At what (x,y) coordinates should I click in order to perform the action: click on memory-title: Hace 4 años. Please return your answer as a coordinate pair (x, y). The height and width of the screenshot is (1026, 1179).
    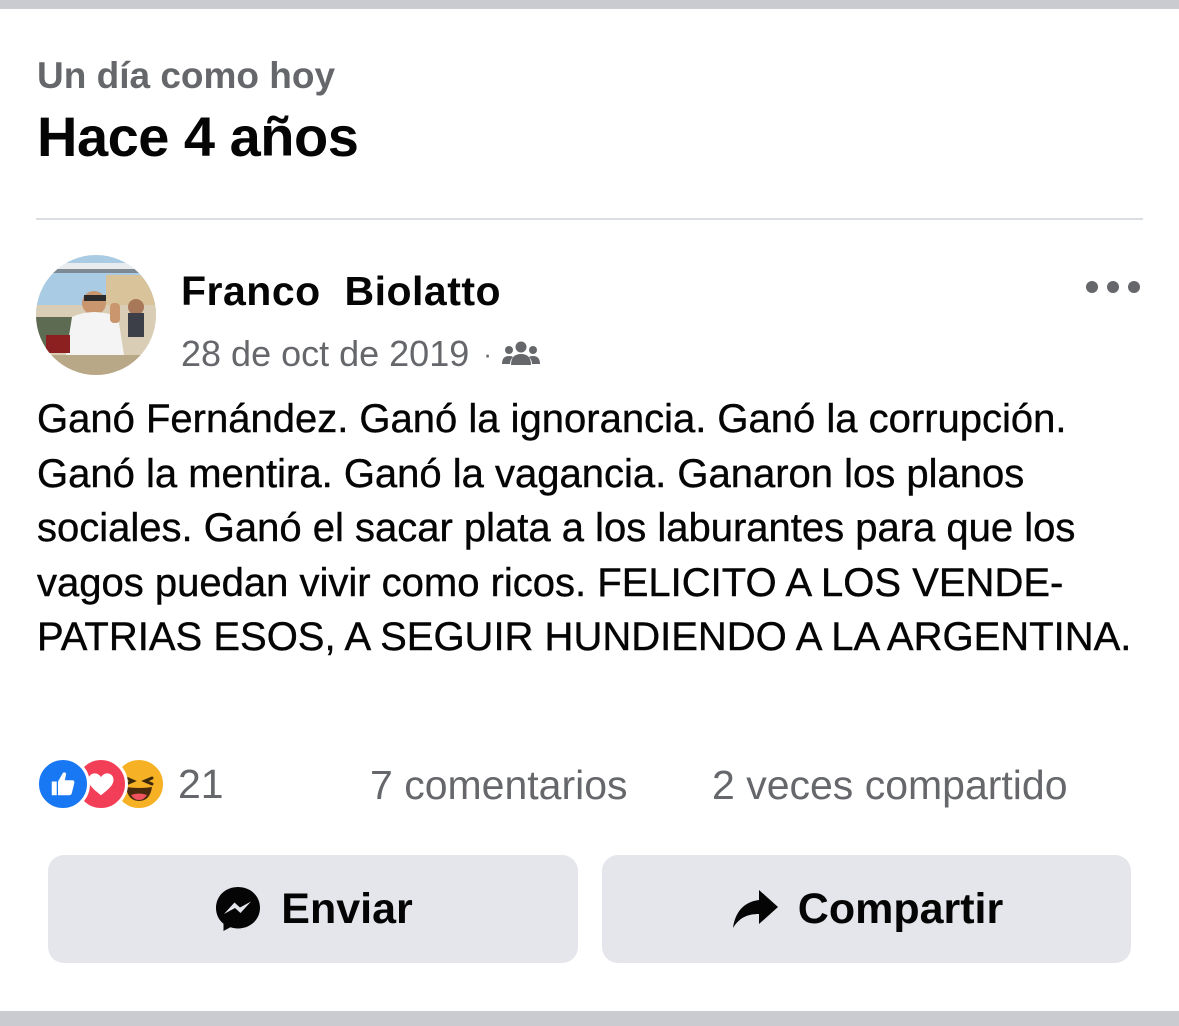
    Looking at the image, I should click on (198, 136).